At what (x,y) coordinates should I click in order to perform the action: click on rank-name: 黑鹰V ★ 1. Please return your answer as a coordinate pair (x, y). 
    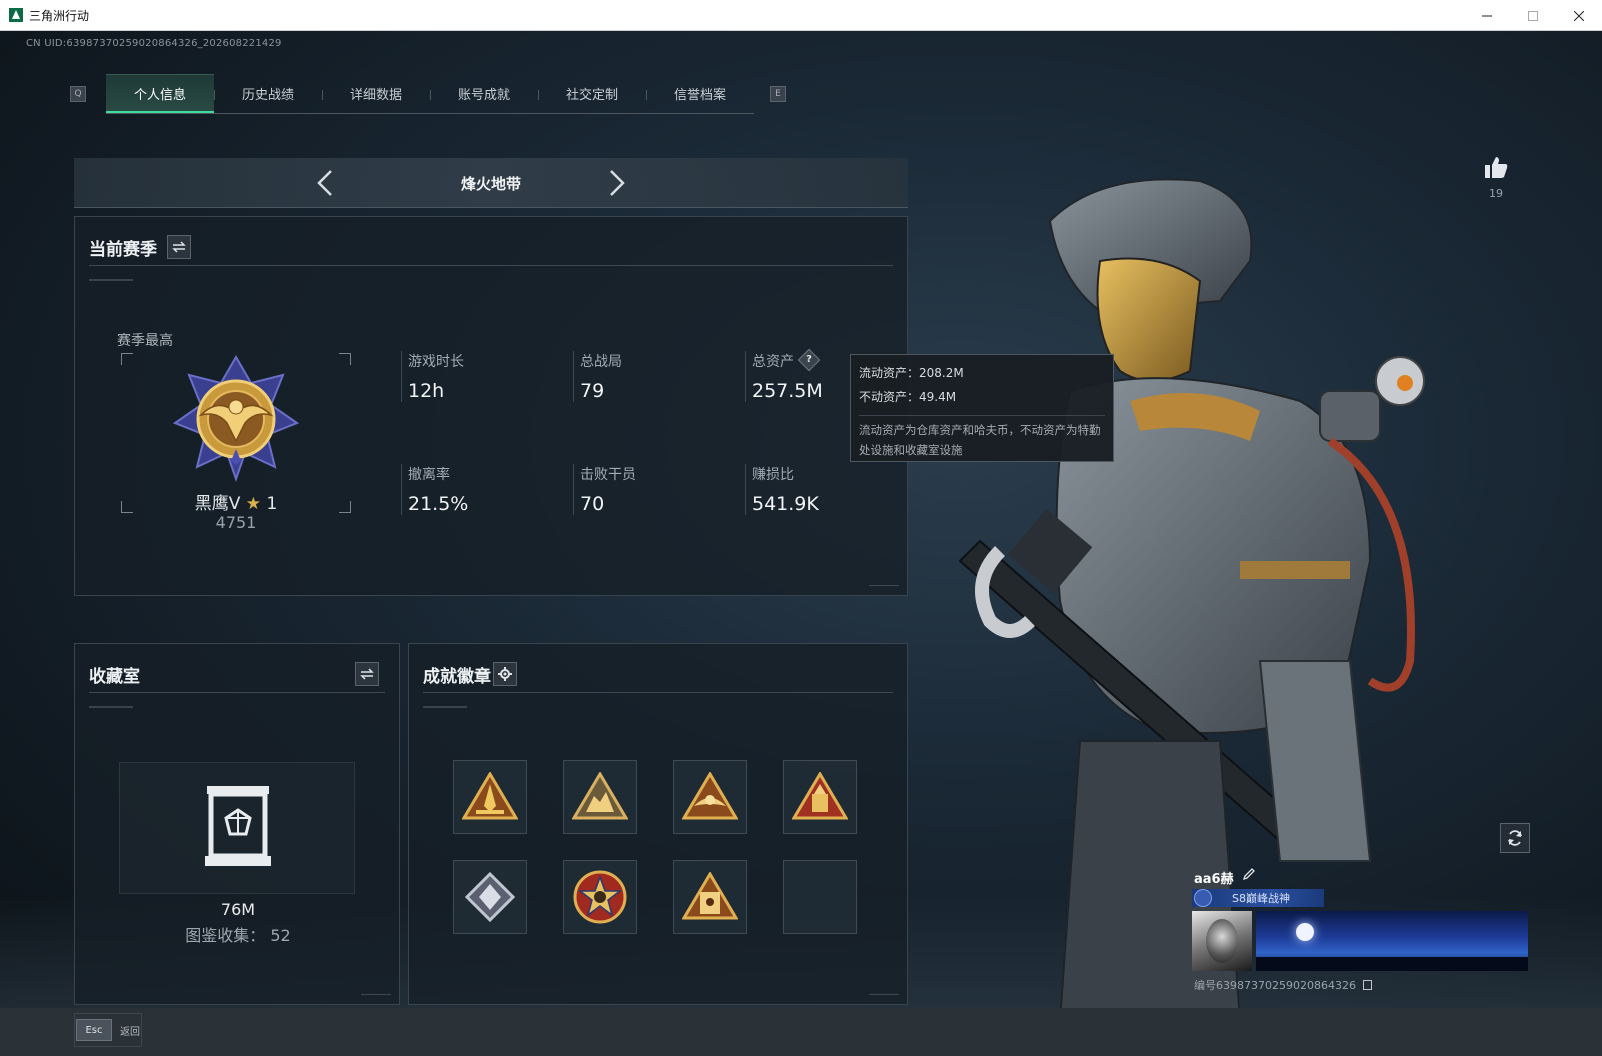
    Looking at the image, I should click on (236, 501).